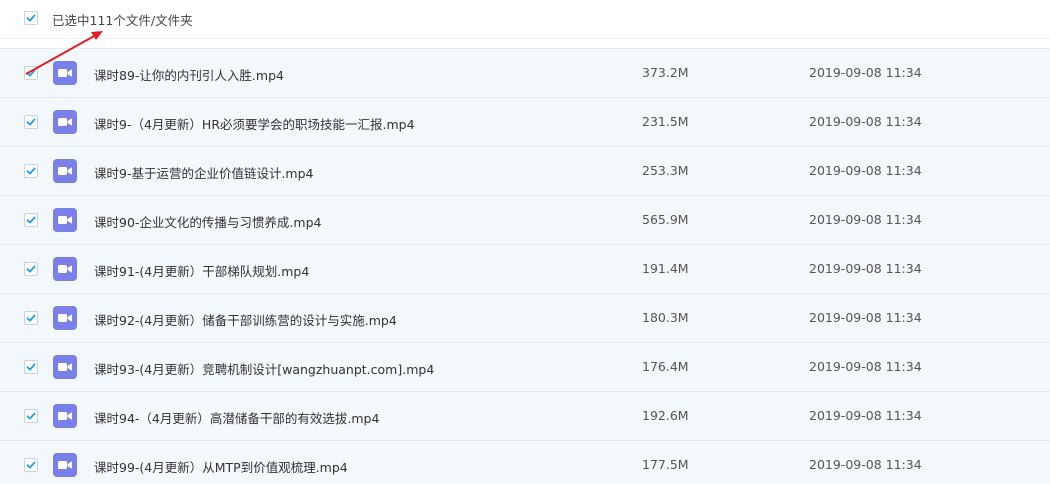  Describe the element at coordinates (189, 74) in the screenshot. I see `file-name: 课时89-让你的内刊引人入胜.mp4` at that location.